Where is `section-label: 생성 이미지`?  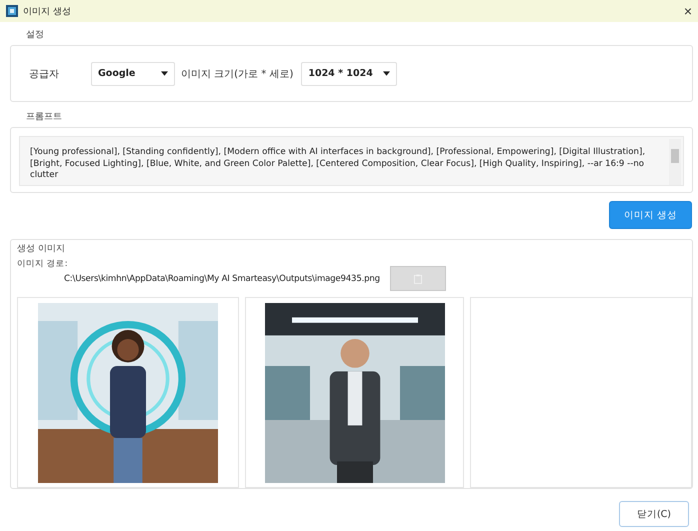
section-label: 생성 이미지 is located at coordinates (41, 249).